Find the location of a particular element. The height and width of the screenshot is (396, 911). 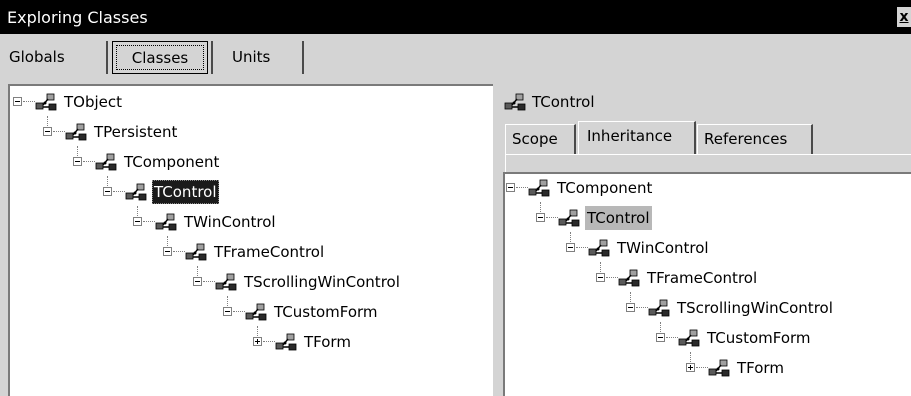

tab-classes-label: Classes is located at coordinates (160, 58).